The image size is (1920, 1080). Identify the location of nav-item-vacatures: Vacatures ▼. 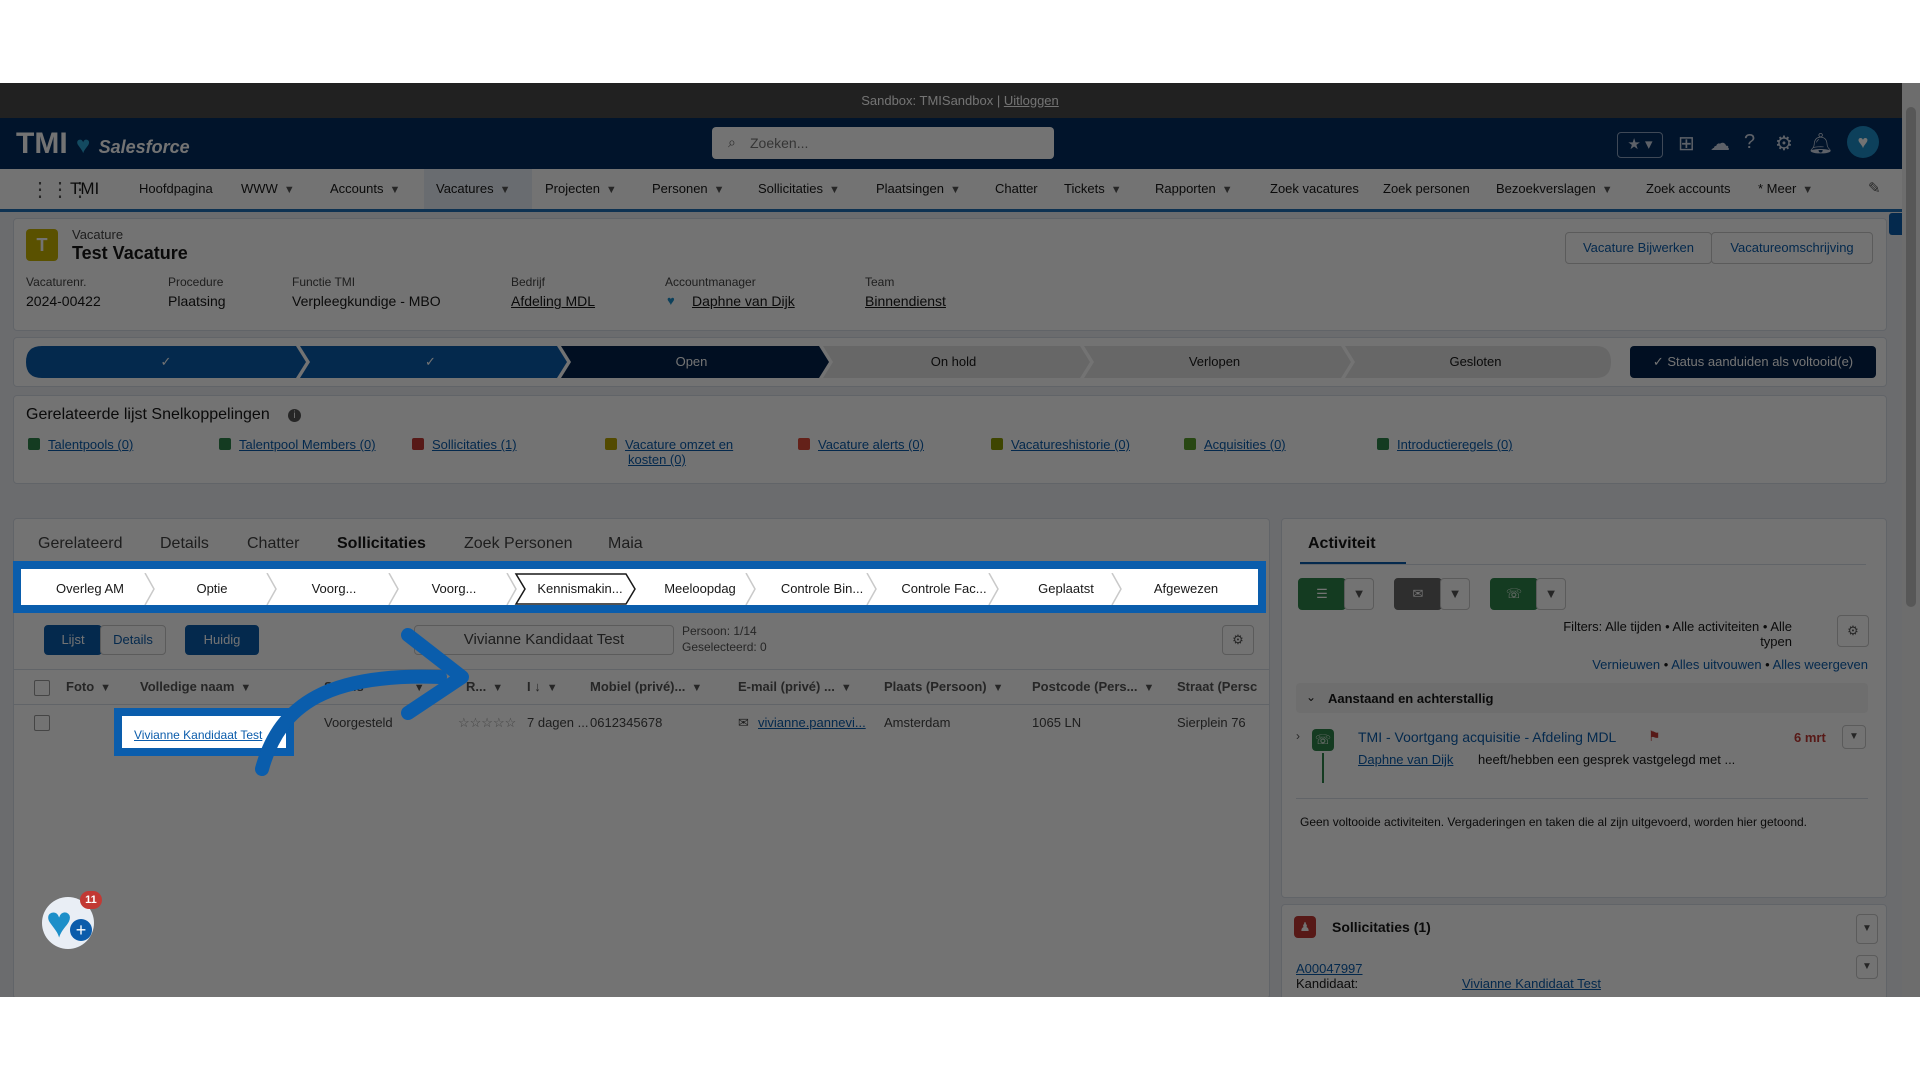
(478, 189).